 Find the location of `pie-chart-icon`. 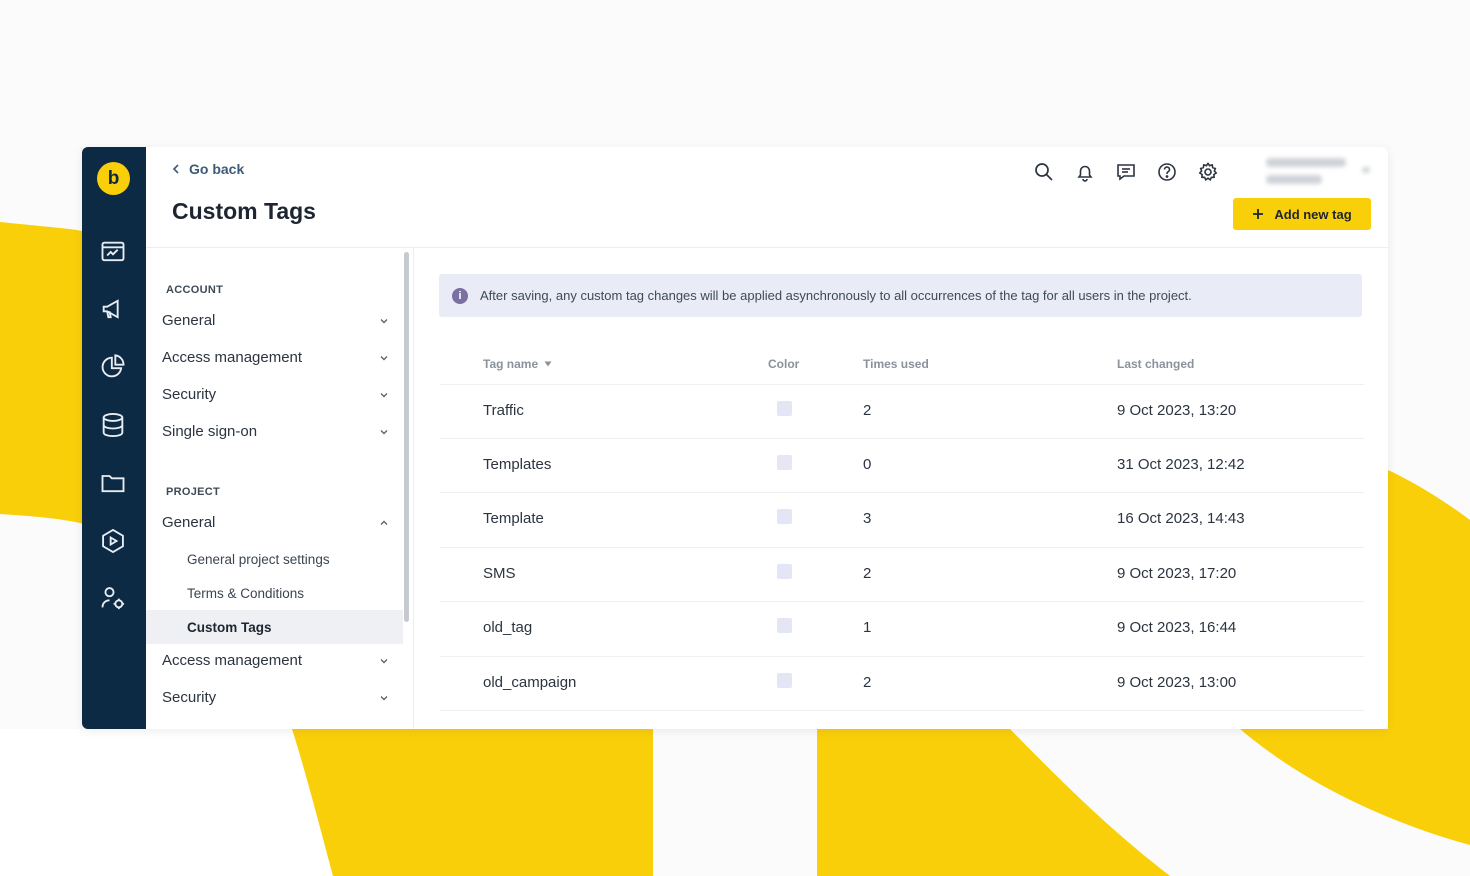

pie-chart-icon is located at coordinates (113, 367).